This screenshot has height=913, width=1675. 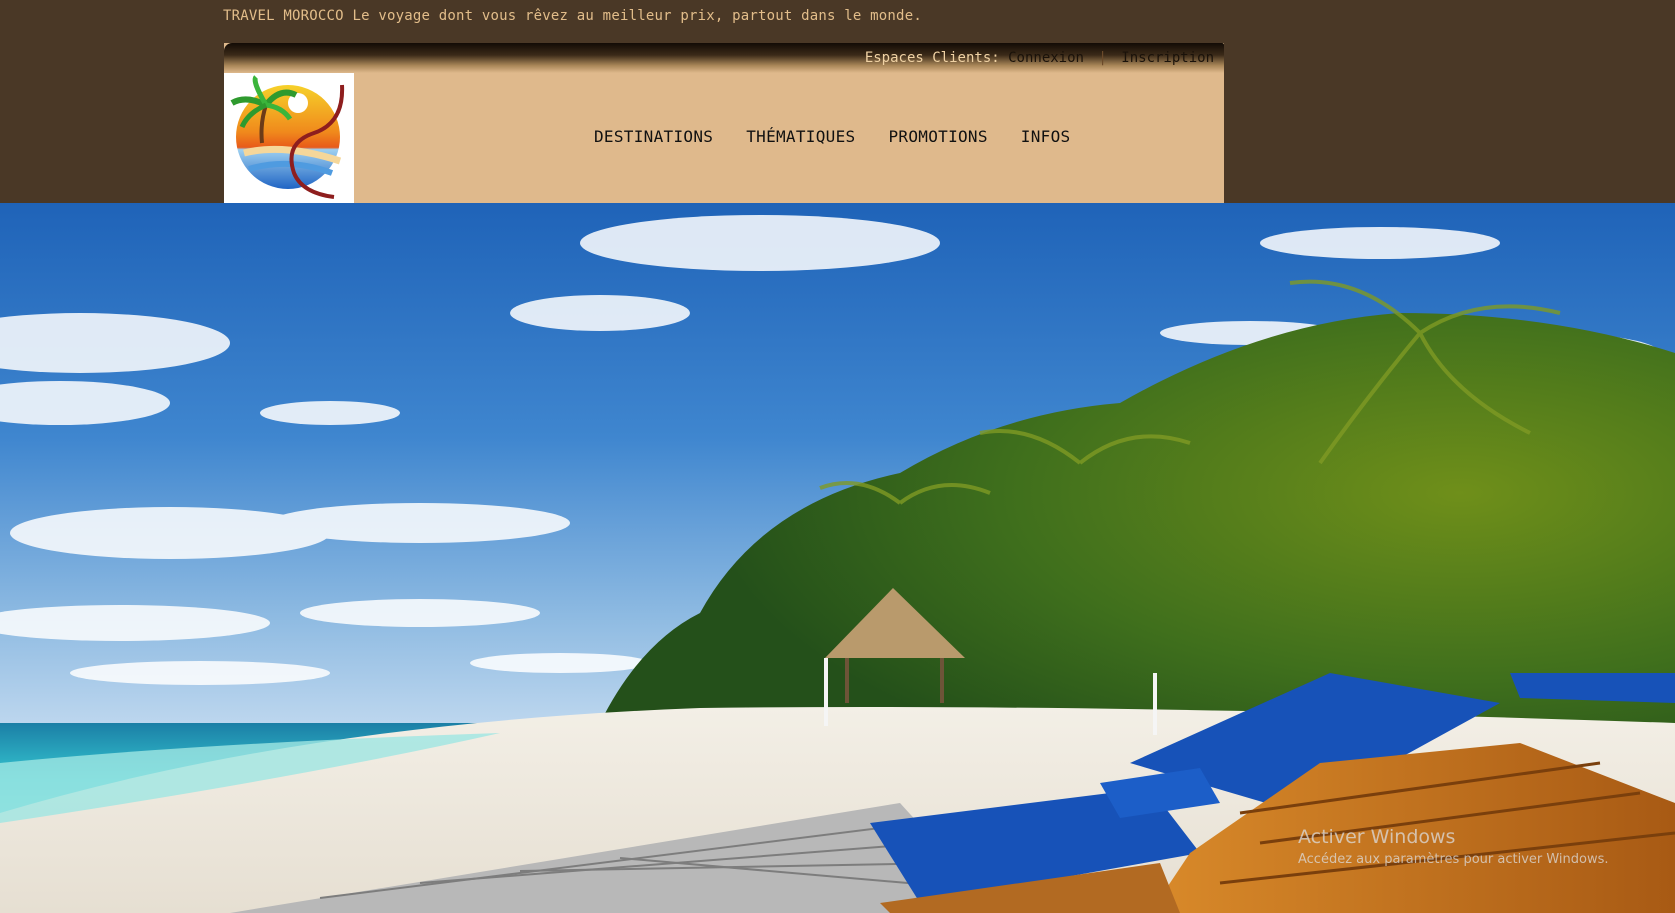 What do you see at coordinates (1167, 58) in the screenshot?
I see `register-link: Inscription` at bounding box center [1167, 58].